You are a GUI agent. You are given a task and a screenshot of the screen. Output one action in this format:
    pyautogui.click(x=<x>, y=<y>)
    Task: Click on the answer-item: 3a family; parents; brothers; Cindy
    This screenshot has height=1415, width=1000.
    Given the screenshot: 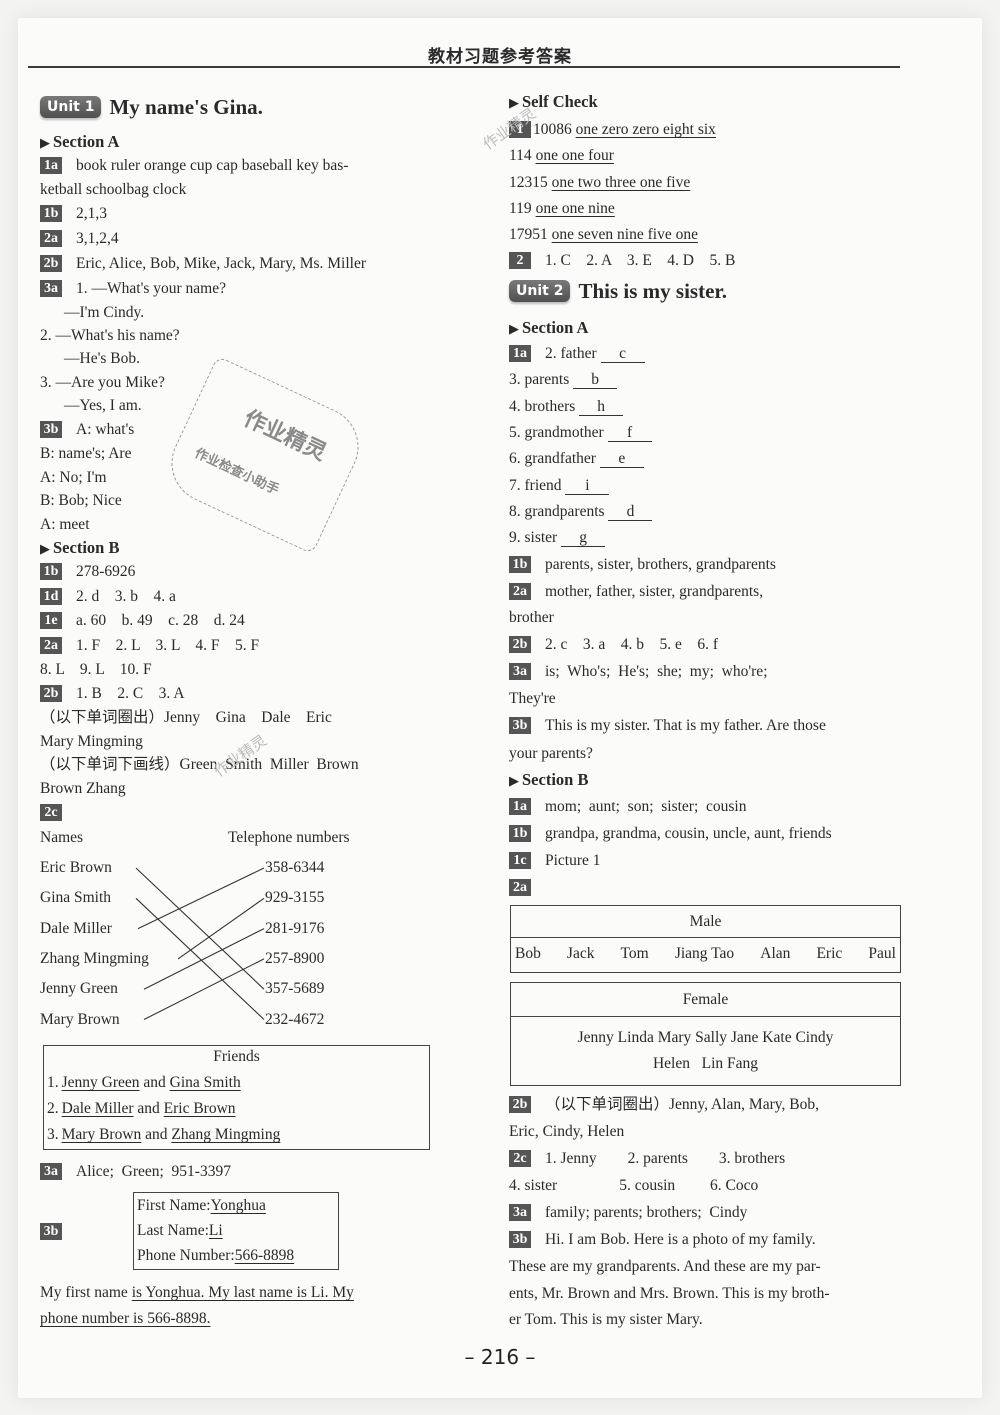 What is the action you would take?
    pyautogui.click(x=628, y=1213)
    